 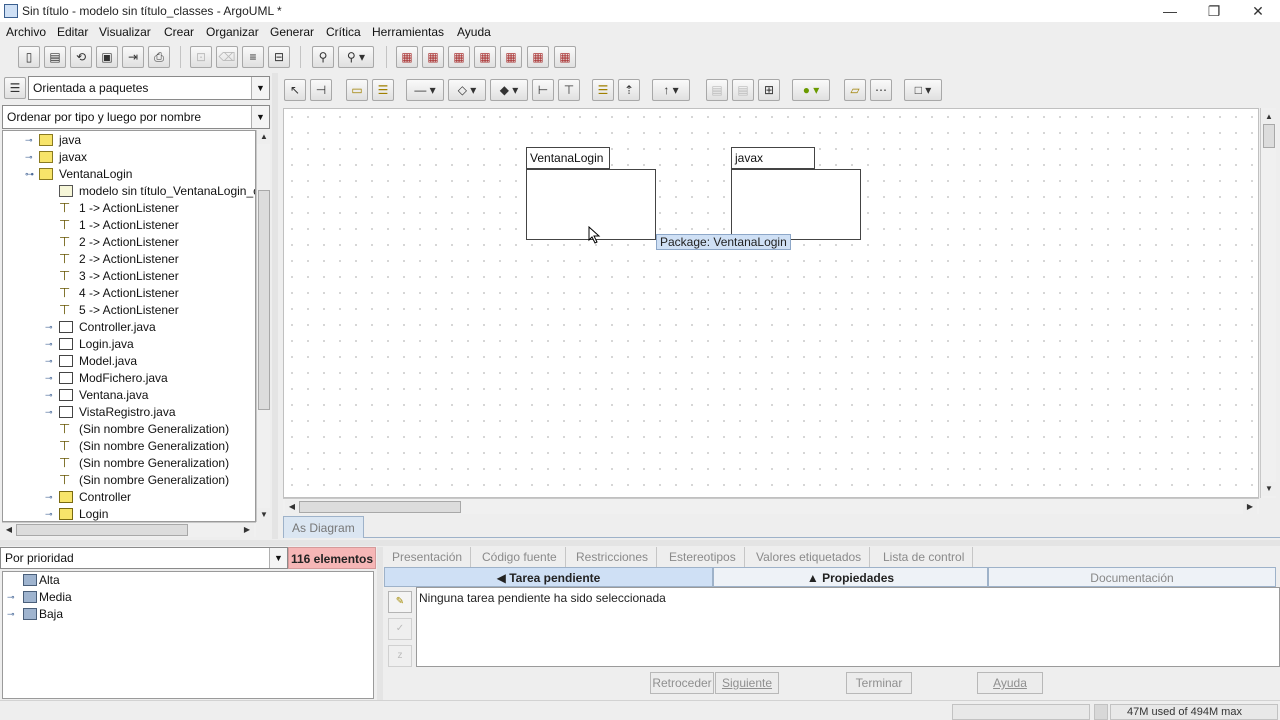 I want to click on class-diagram-icon: ▦, so click(x=407, y=57).